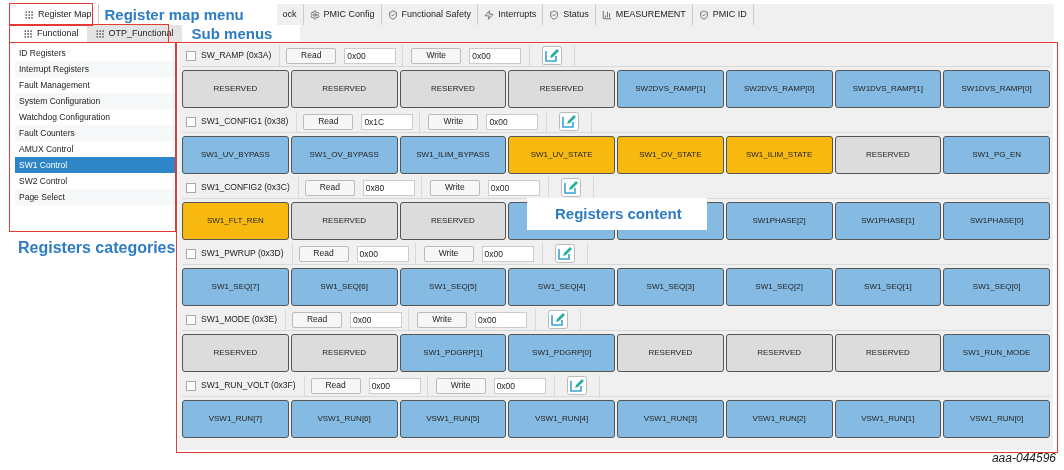  I want to click on register-name: SW1_CONFIG2 (0x3C), so click(245, 187).